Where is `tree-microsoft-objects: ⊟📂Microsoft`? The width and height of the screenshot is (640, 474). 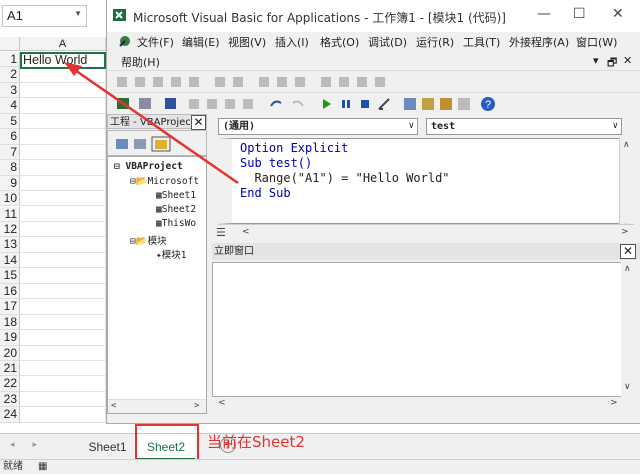 tree-microsoft-objects: ⊟📂Microsoft is located at coordinates (164, 181).